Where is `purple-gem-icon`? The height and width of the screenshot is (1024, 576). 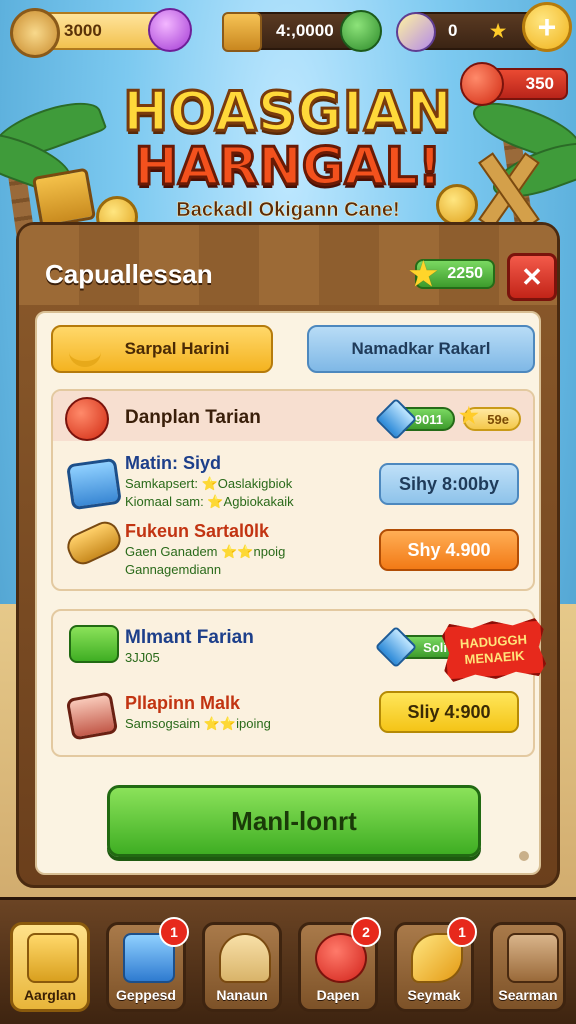
purple-gem-icon is located at coordinates (170, 30).